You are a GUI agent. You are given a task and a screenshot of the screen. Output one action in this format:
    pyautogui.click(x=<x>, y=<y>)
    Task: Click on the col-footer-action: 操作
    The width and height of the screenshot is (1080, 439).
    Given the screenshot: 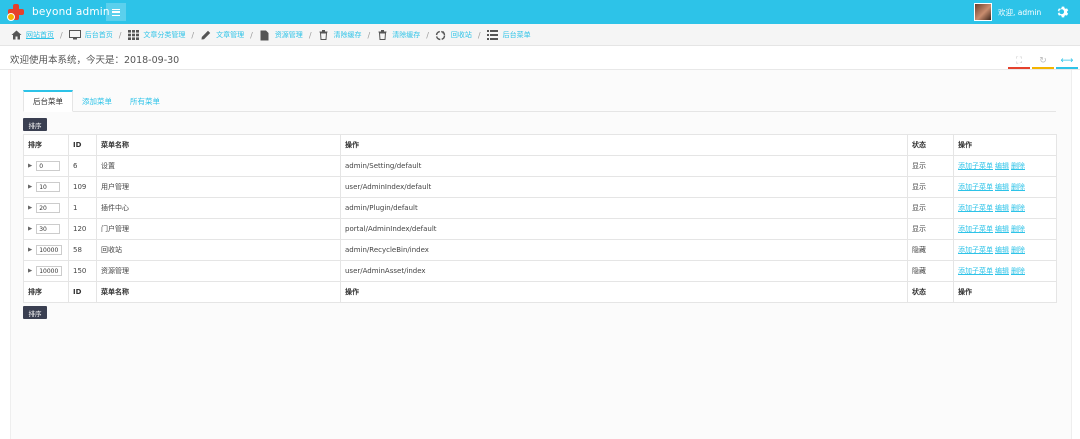 What is the action you would take?
    pyautogui.click(x=624, y=292)
    